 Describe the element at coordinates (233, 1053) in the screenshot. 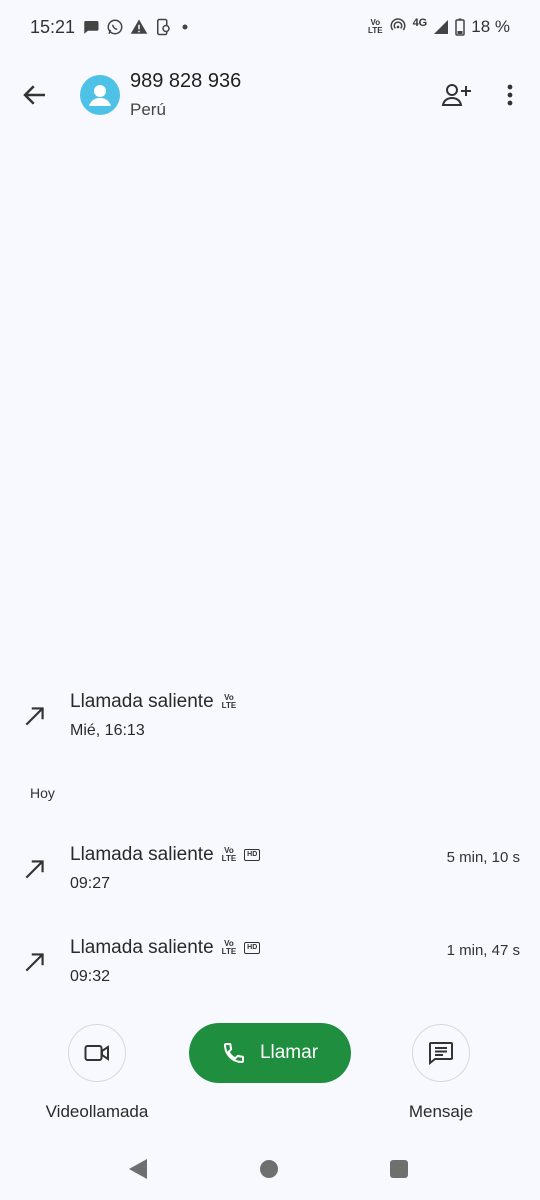

I see `phone-icon` at that location.